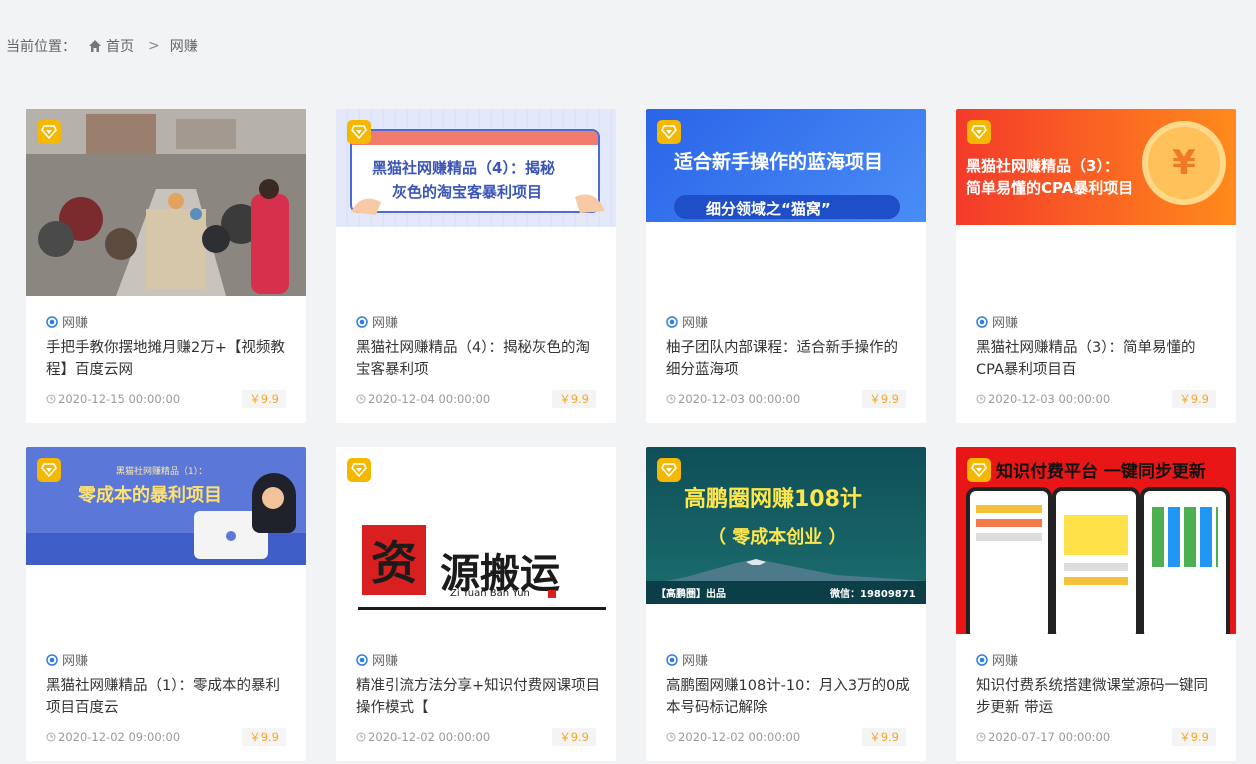 The height and width of the screenshot is (764, 1256). I want to click on post-date-text: 2020-07-17 00:00:00, so click(1049, 737).